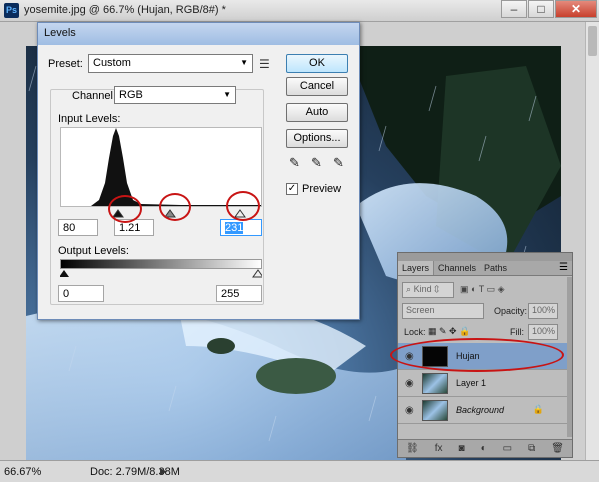 Image resolution: width=599 pixels, height=482 pixels. Describe the element at coordinates (592, 41) in the screenshot. I see `scroll-thumb` at that location.